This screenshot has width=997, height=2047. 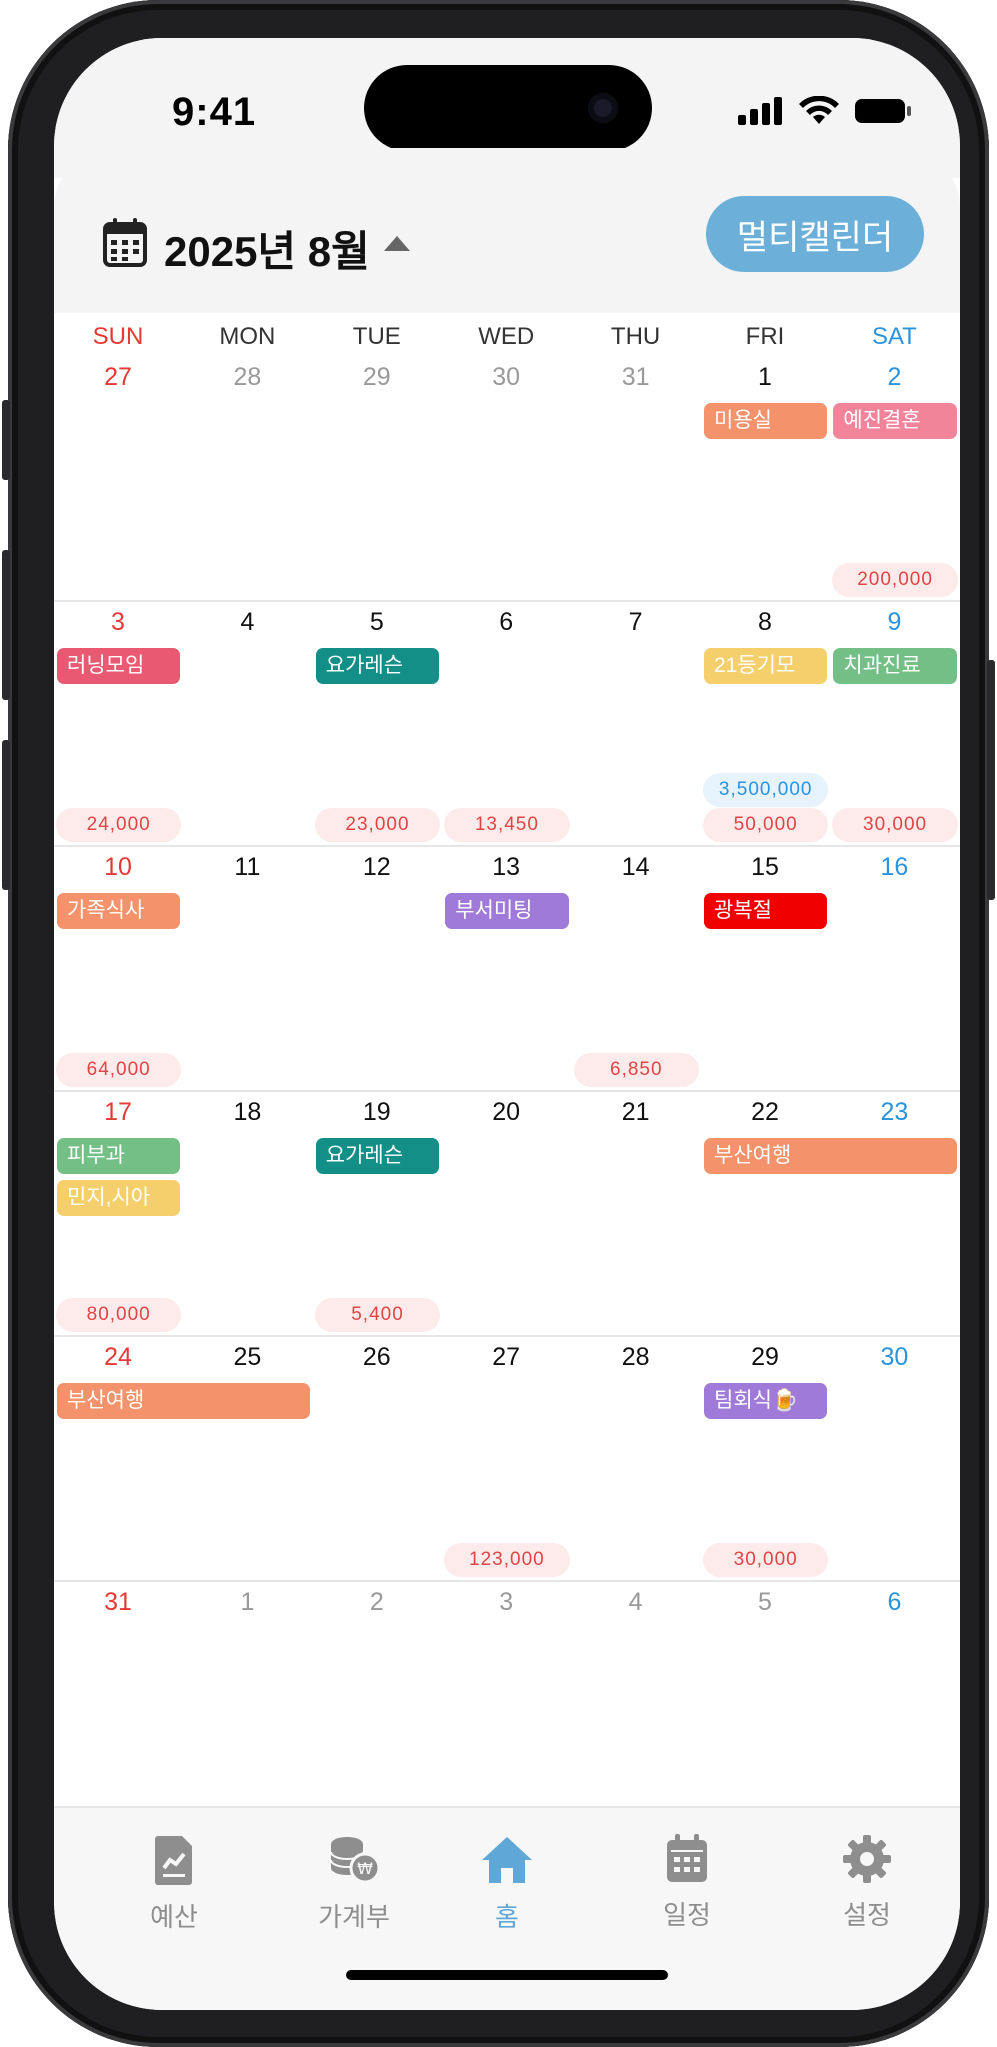 I want to click on event-chip: 팀회식🍺, so click(x=766, y=1401).